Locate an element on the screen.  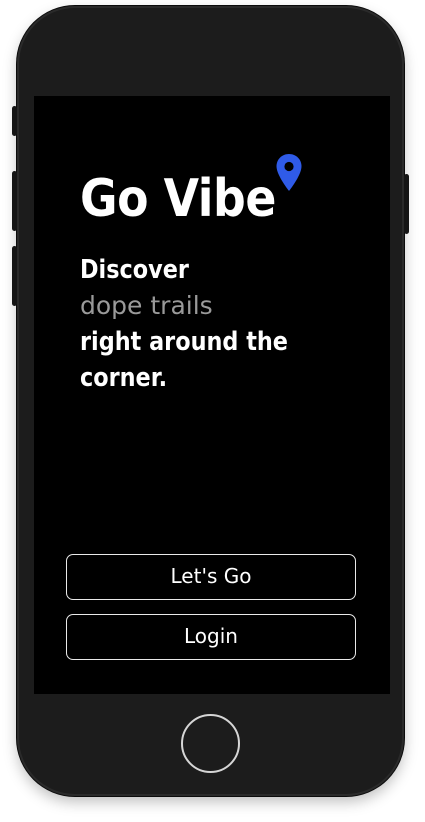
tagline-line-right-around: right around the is located at coordinates (184, 342).